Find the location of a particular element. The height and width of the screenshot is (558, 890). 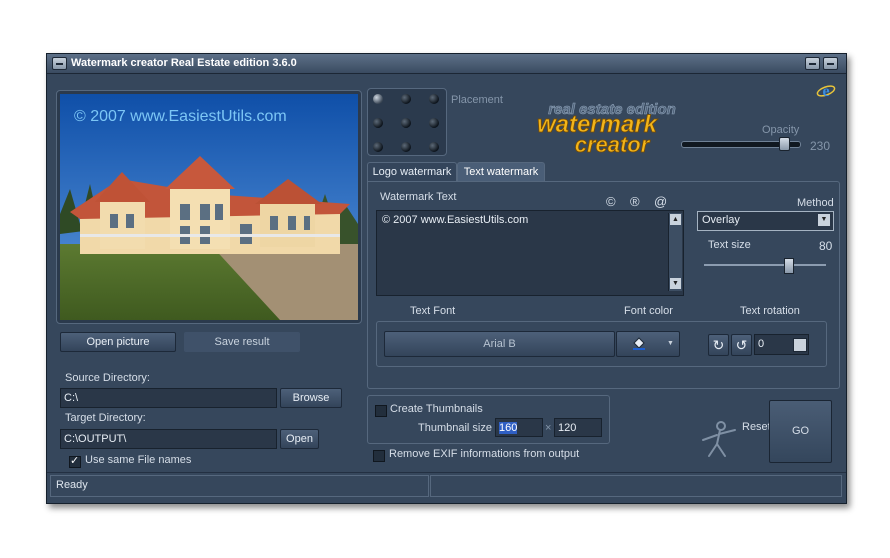

thumbnail-height-input: 120 is located at coordinates (578, 427).